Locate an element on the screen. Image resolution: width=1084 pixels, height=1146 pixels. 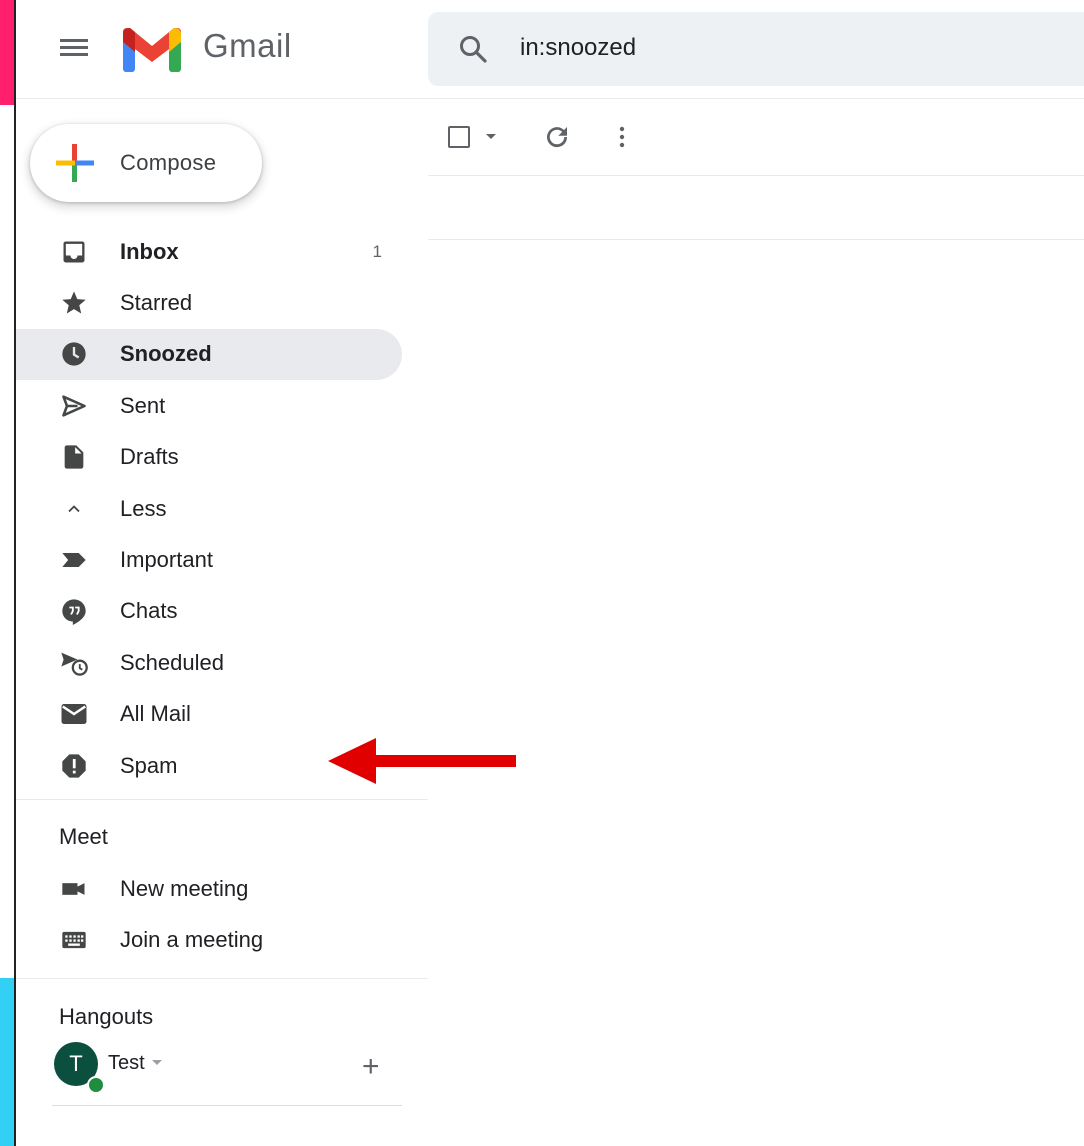
add-contact-icon: + is located at coordinates (371, 1067).